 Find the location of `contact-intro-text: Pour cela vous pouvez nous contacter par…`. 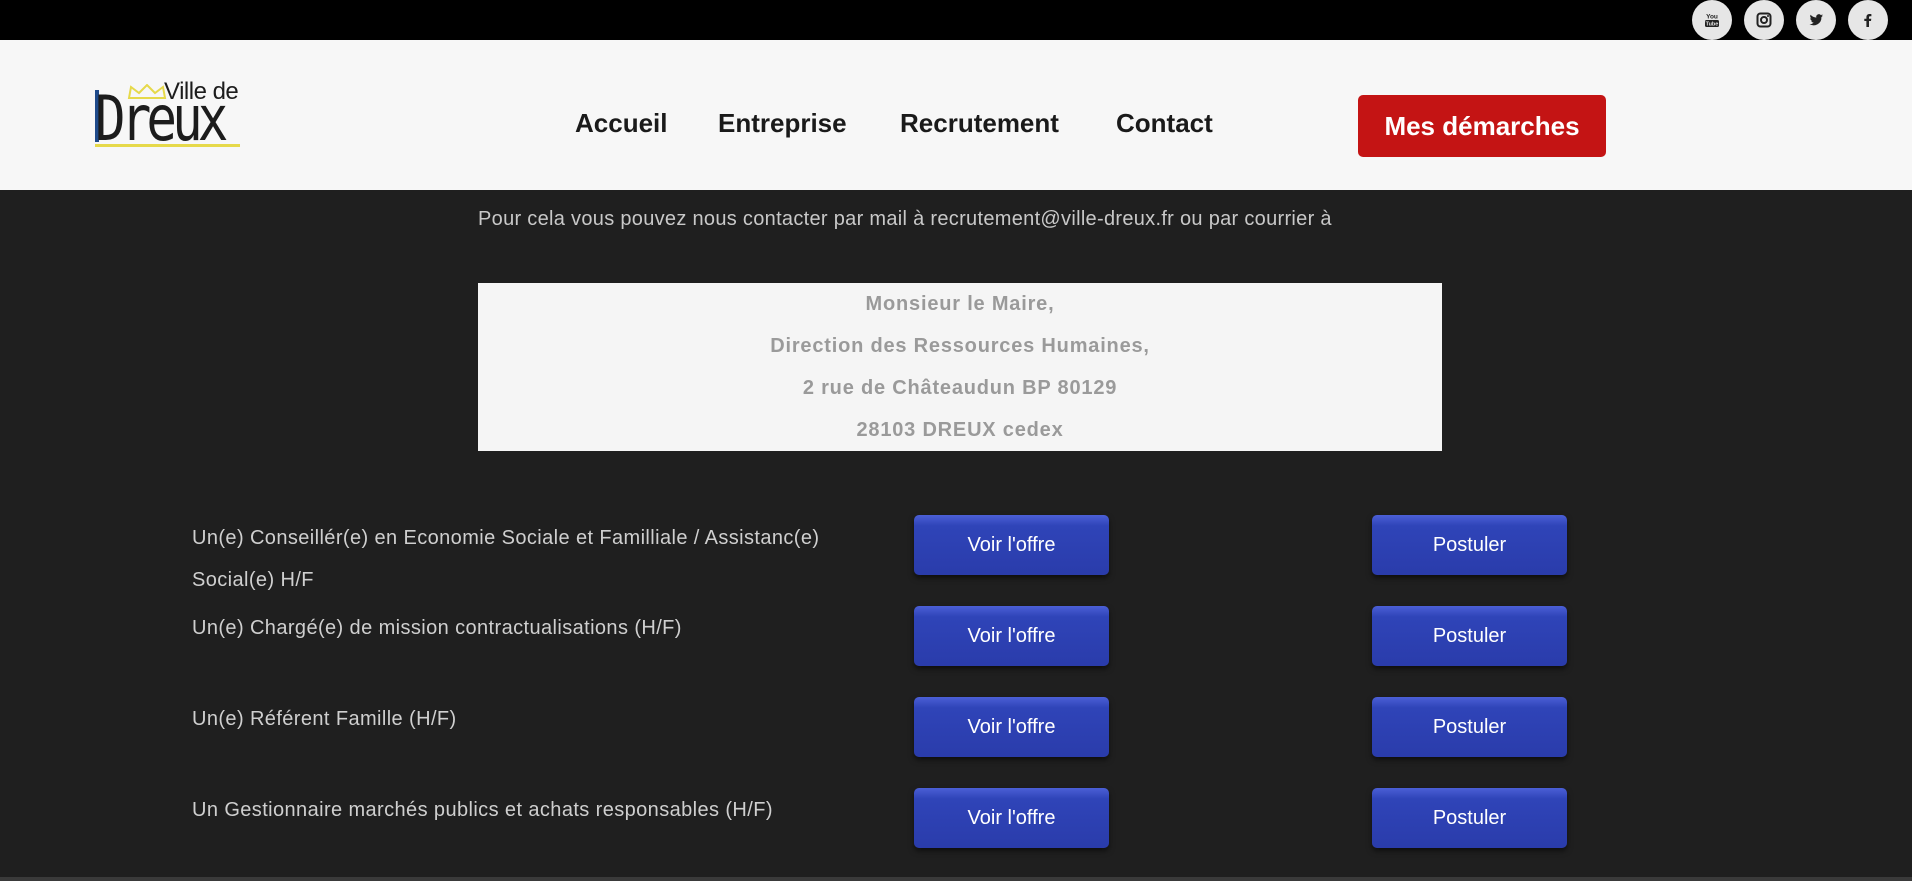

contact-intro-text: Pour cela vous pouvez nous contacter par… is located at coordinates (905, 219).